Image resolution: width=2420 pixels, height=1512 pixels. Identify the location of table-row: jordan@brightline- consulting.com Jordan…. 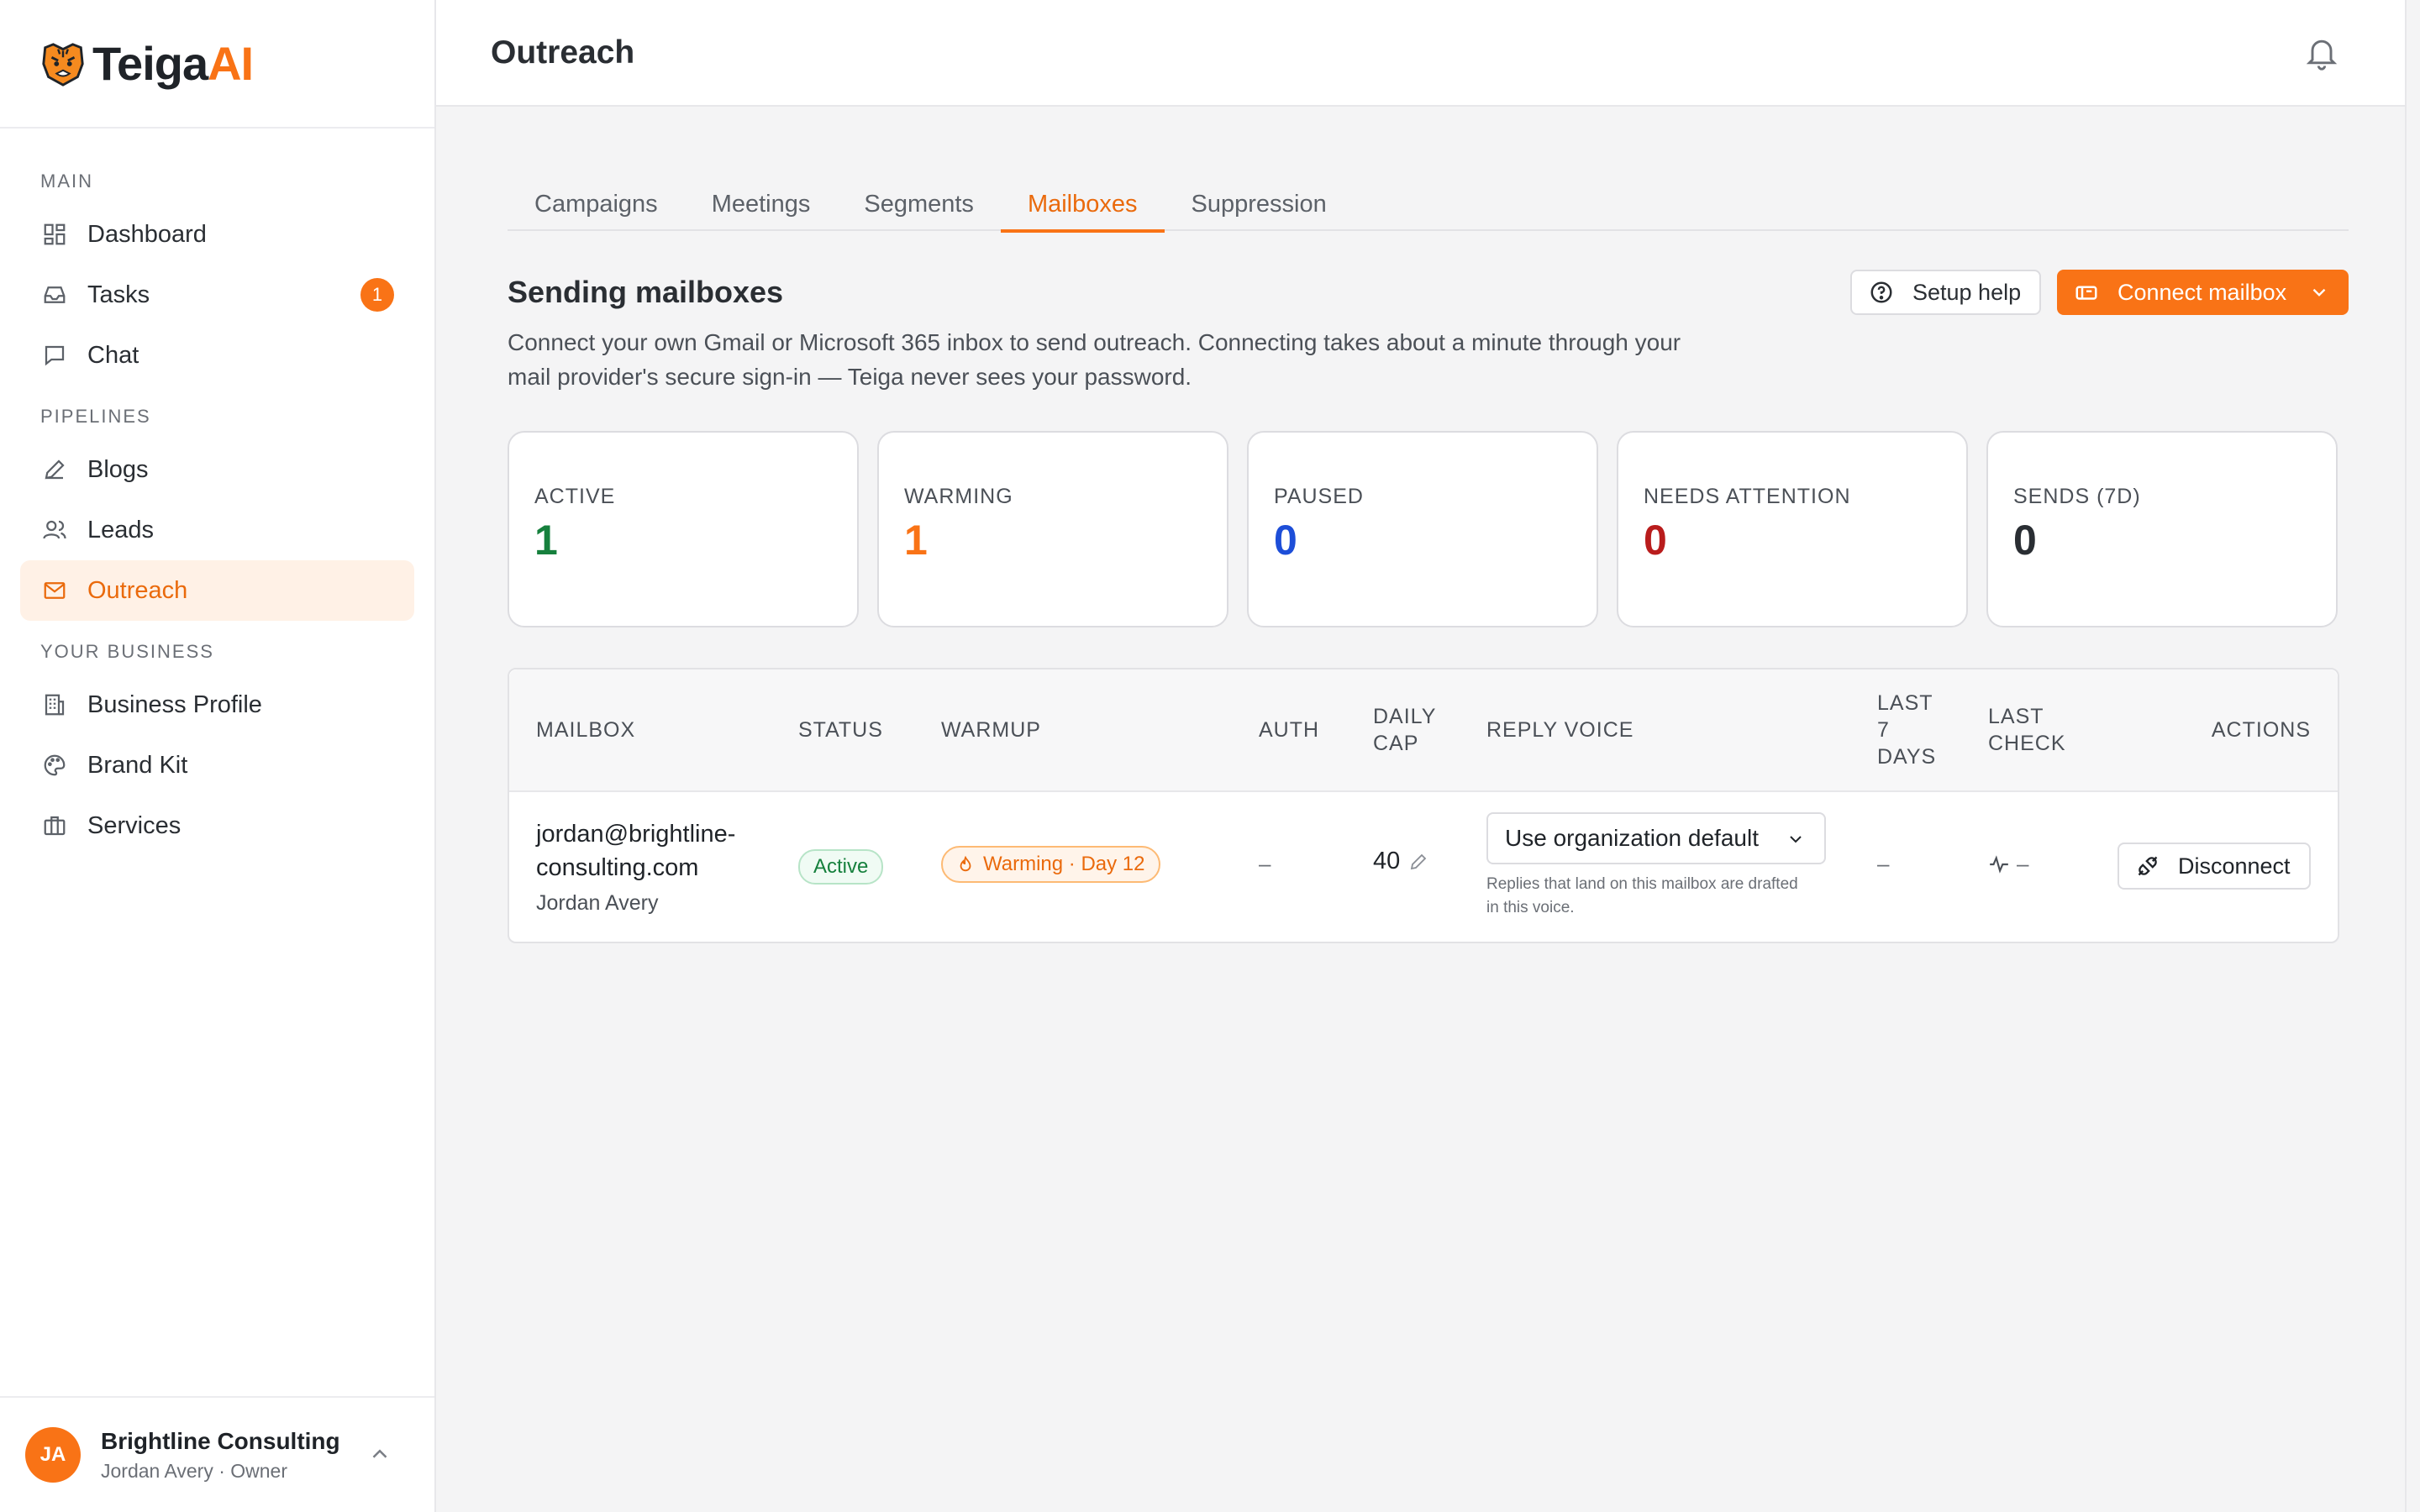
(1423, 867).